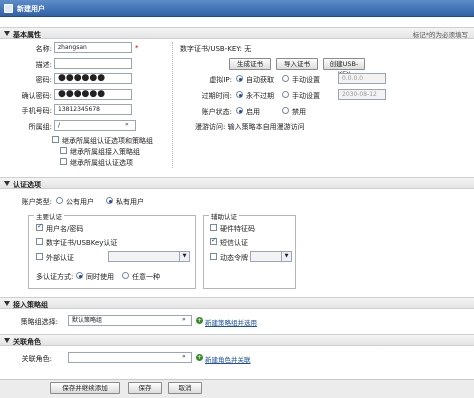 This screenshot has width=474, height=398. What do you see at coordinates (299, 112) in the screenshot?
I see `status-disabled-label: 禁用` at bounding box center [299, 112].